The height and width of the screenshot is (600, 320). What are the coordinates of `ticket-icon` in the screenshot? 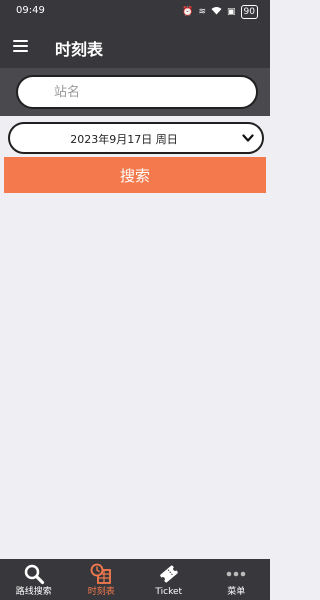 It's located at (169, 574).